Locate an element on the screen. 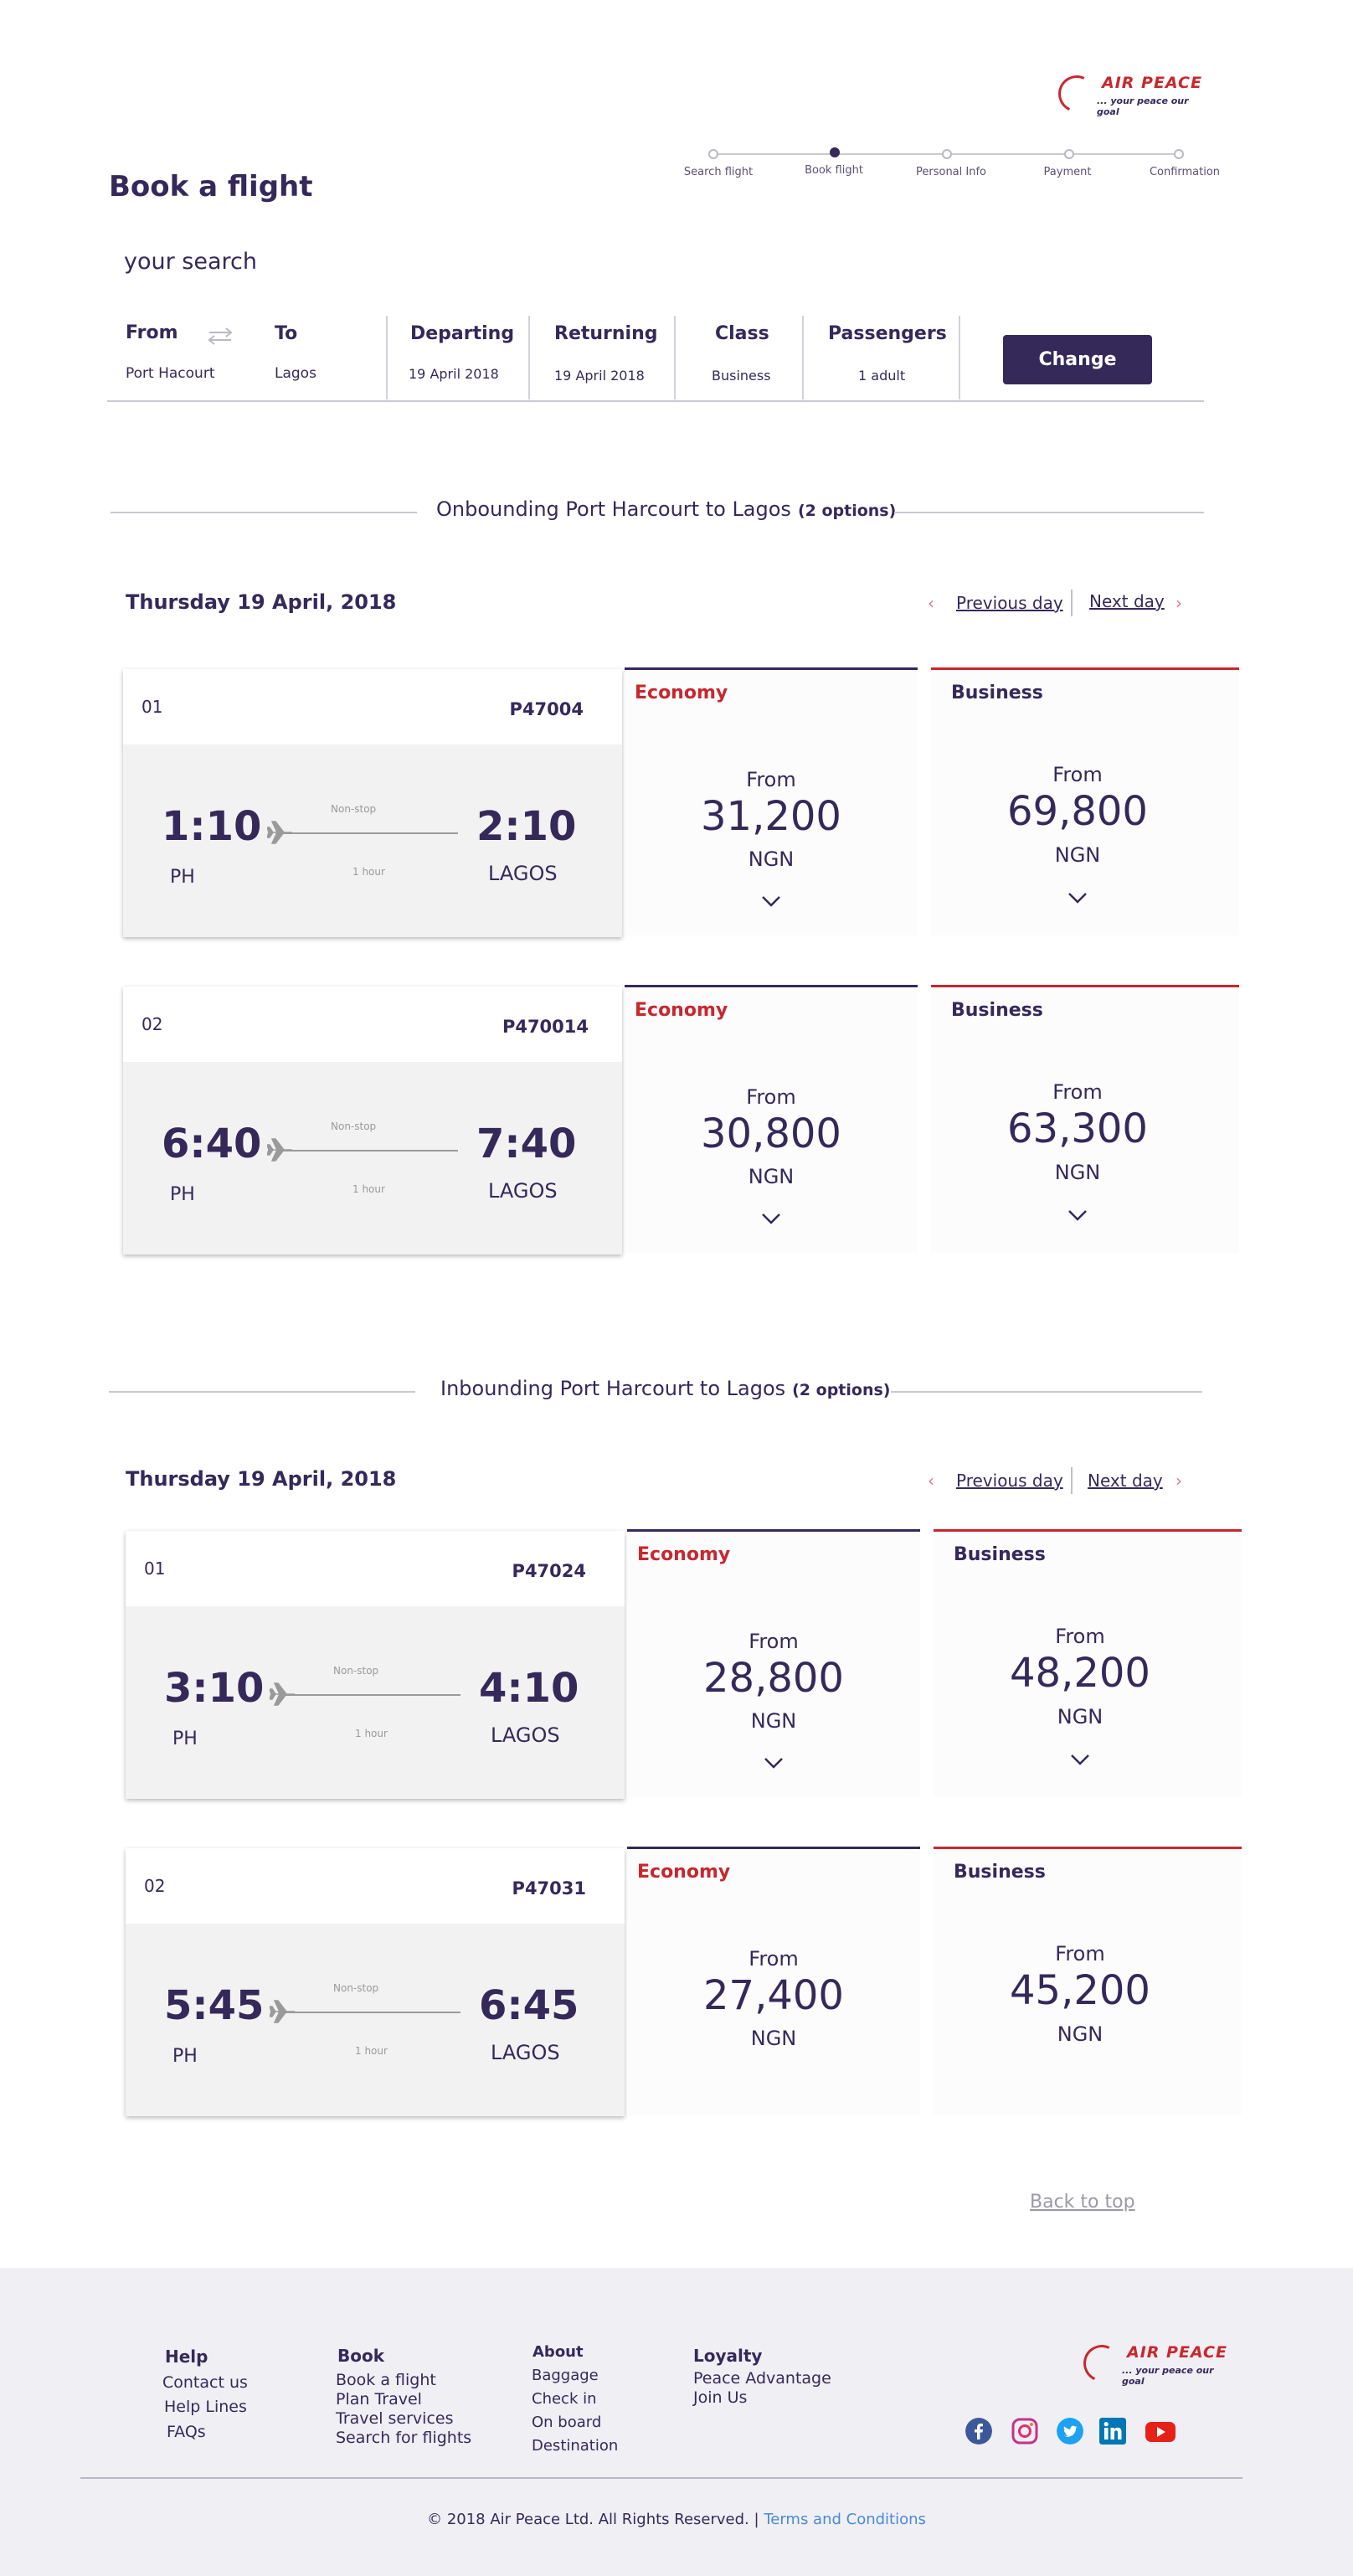  change-search-button: Change is located at coordinates (1077, 359).